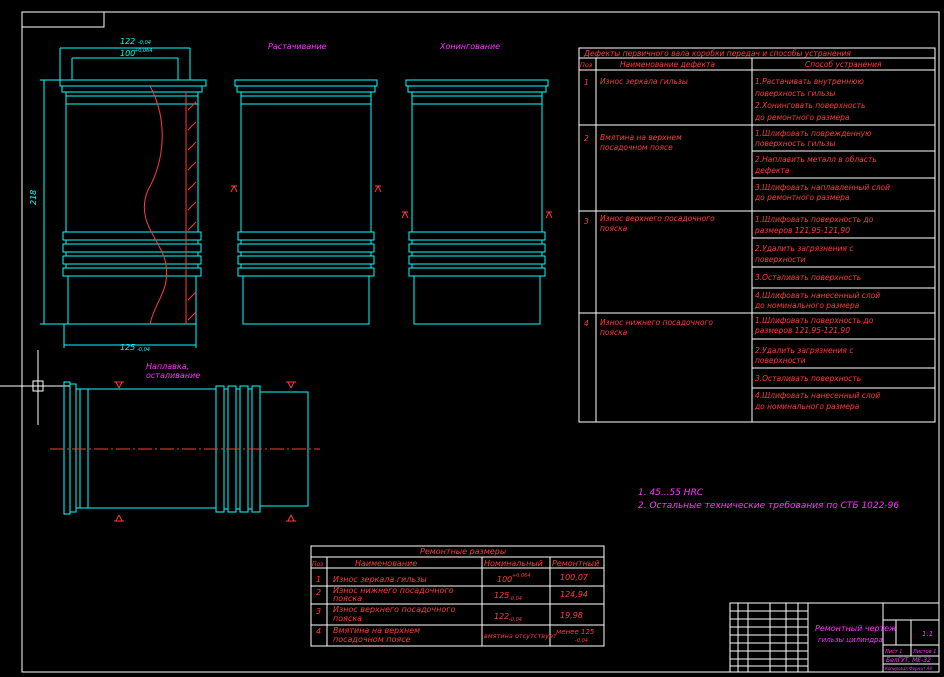 Image resolution: width=944 pixels, height=677 pixels. What do you see at coordinates (469, 46) in the screenshot?
I see `honing-label: Хонингование` at bounding box center [469, 46].